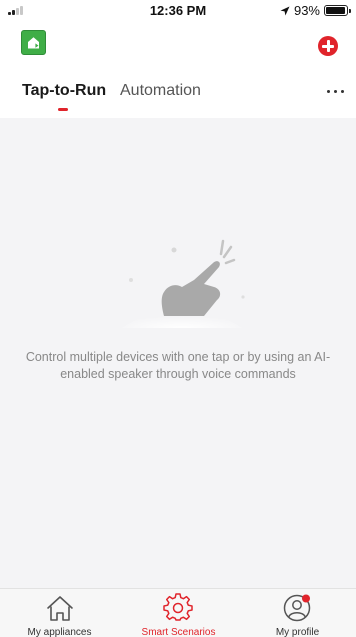 Image resolution: width=356 pixels, height=637 pixels. Describe the element at coordinates (285, 10) in the screenshot. I see `location-arrow-icon` at that location.